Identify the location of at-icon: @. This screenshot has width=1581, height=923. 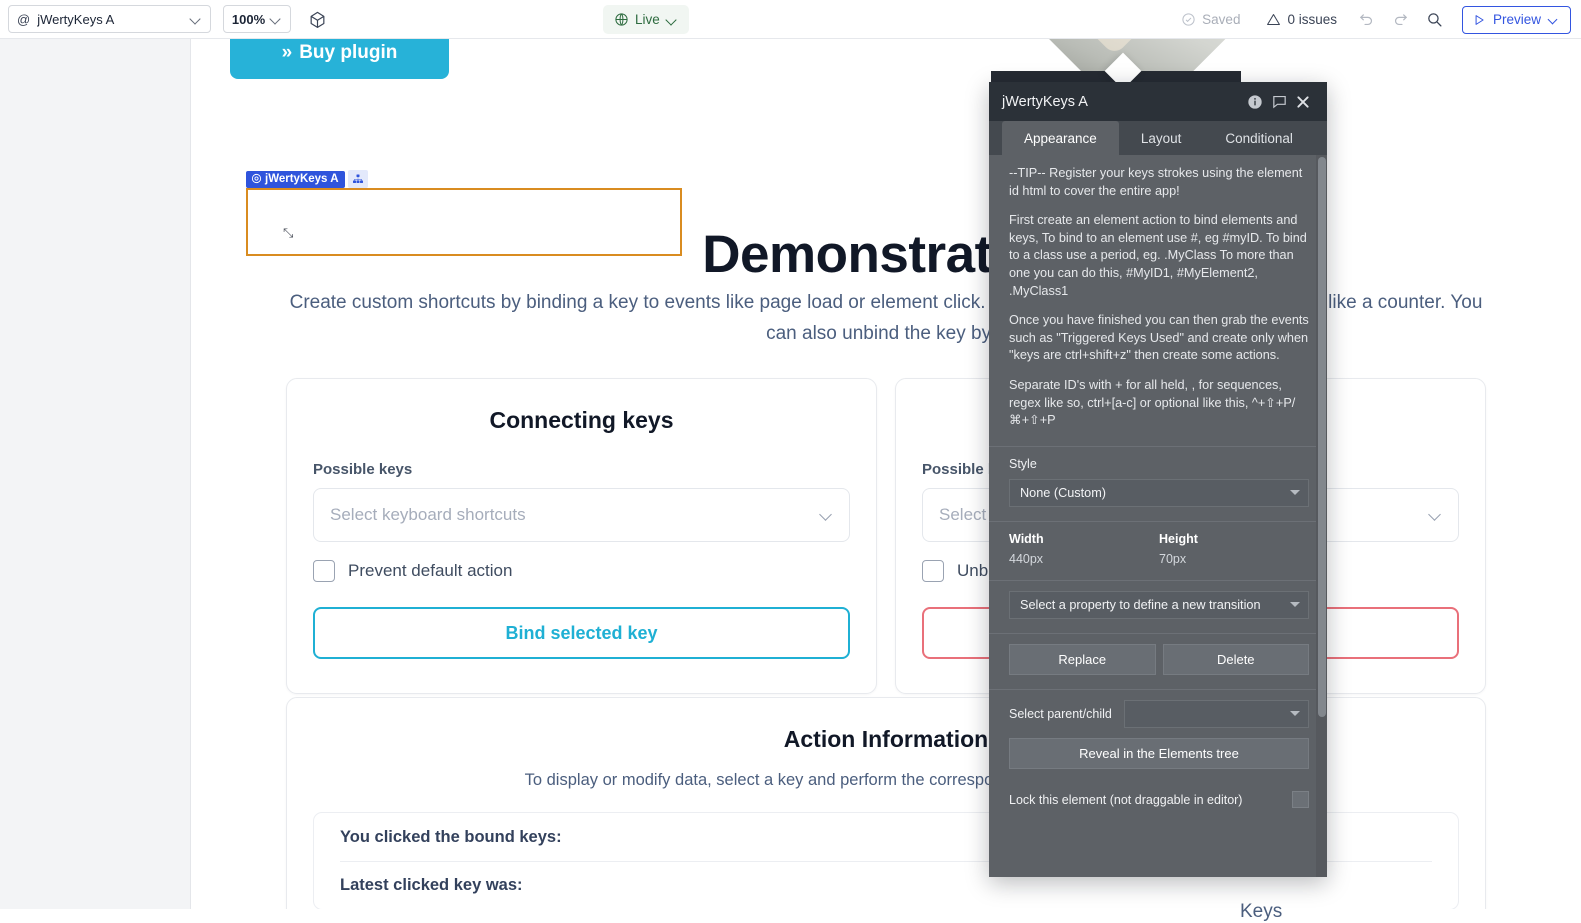
(24, 19).